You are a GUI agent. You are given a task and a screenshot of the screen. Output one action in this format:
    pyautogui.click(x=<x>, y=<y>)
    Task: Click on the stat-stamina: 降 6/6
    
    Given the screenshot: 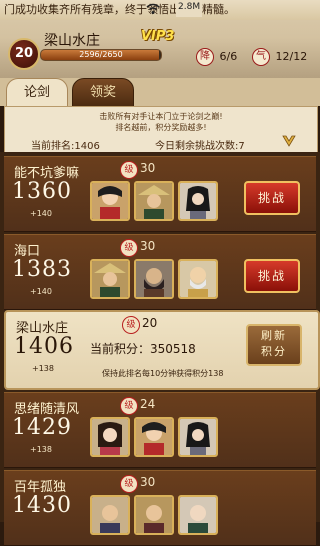 What is the action you would take?
    pyautogui.click(x=216, y=57)
    